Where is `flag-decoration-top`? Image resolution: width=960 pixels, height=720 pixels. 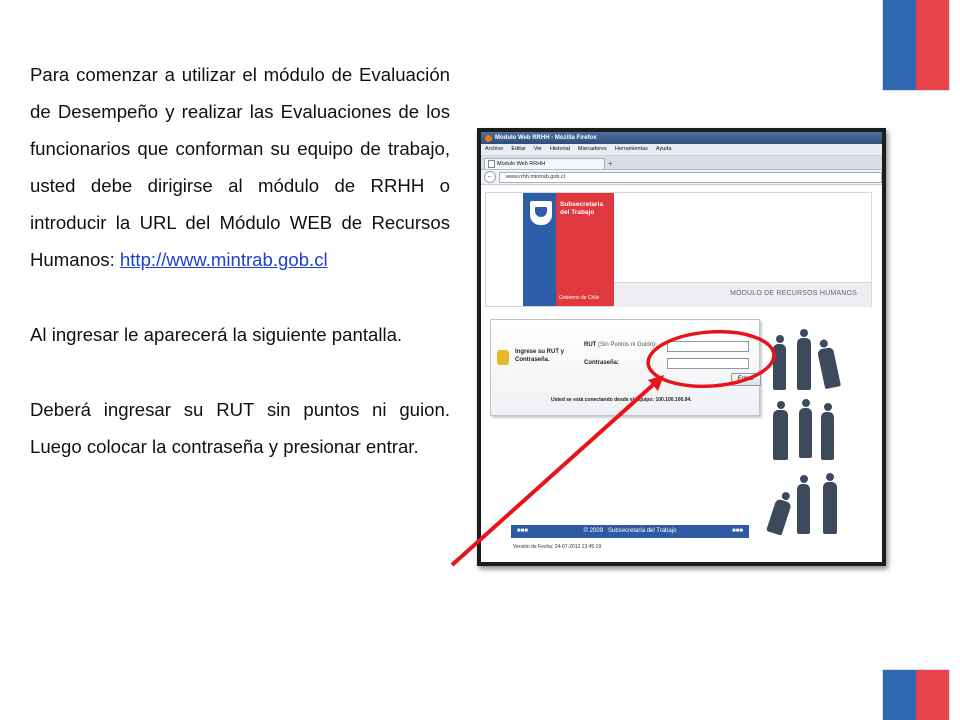 flag-decoration-top is located at coordinates (916, 45).